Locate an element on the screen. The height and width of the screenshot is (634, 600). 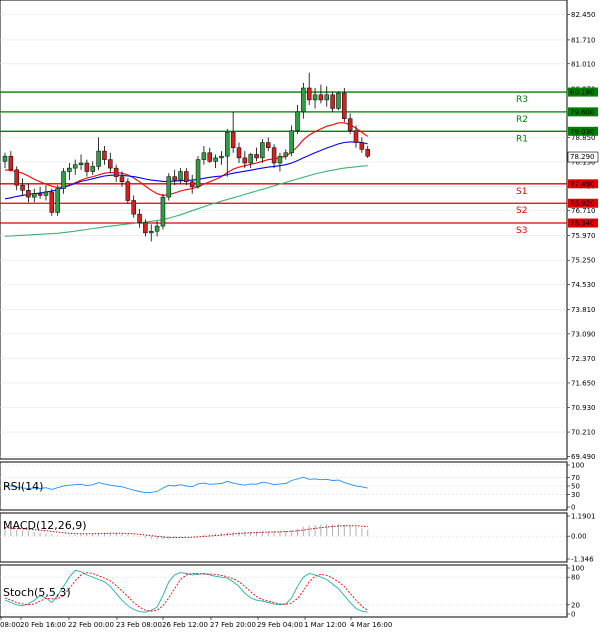
price-tick-label: 69.490 is located at coordinates (583, 457).